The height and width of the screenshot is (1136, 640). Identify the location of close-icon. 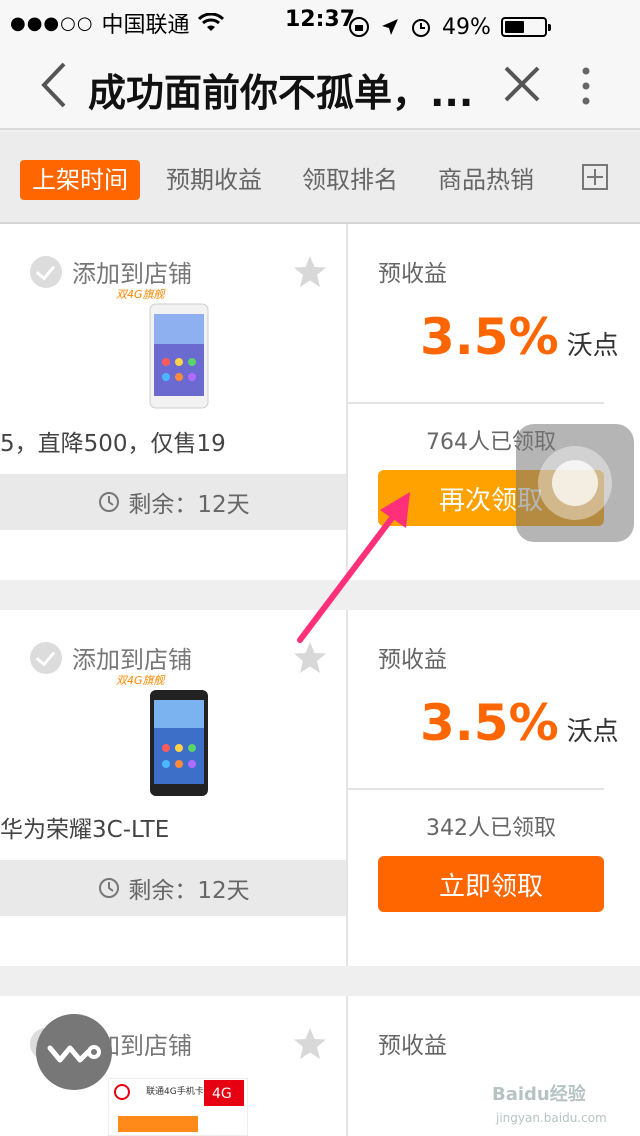
(522, 84).